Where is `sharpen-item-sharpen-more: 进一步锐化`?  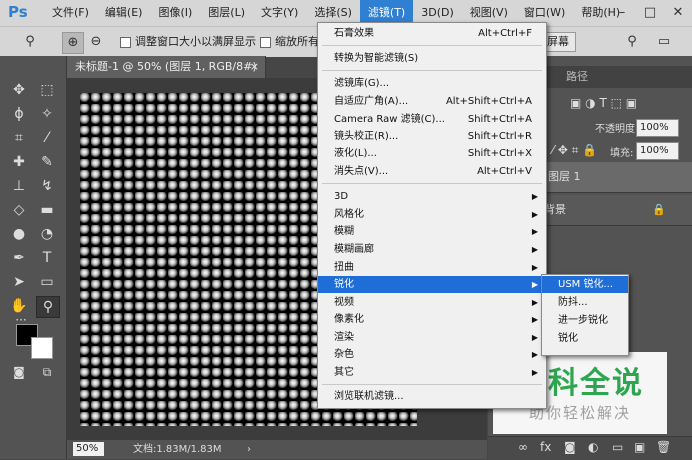 sharpen-item-sharpen-more: 进一步锐化 is located at coordinates (585, 320).